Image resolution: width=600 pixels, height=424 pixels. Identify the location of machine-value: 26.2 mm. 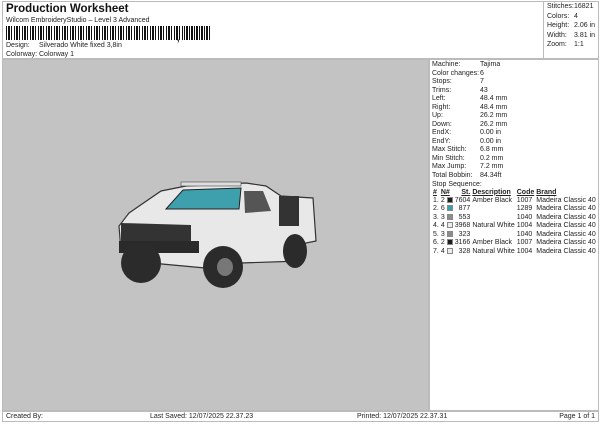
(494, 124).